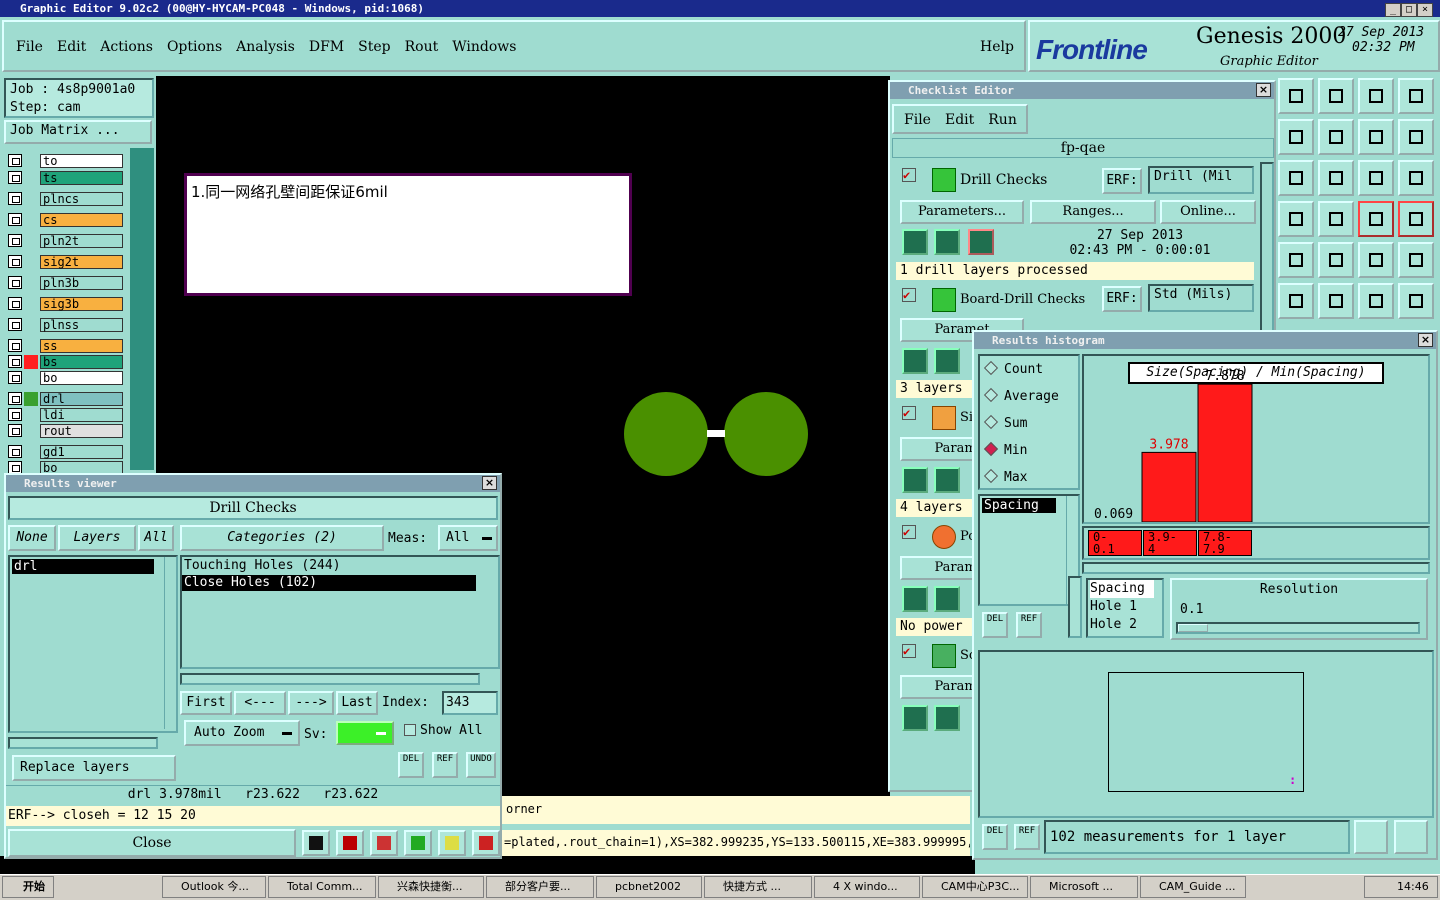 The height and width of the screenshot is (900, 1440). Describe the element at coordinates (330, 679) in the screenshot. I see `category-hscrollbar` at that location.